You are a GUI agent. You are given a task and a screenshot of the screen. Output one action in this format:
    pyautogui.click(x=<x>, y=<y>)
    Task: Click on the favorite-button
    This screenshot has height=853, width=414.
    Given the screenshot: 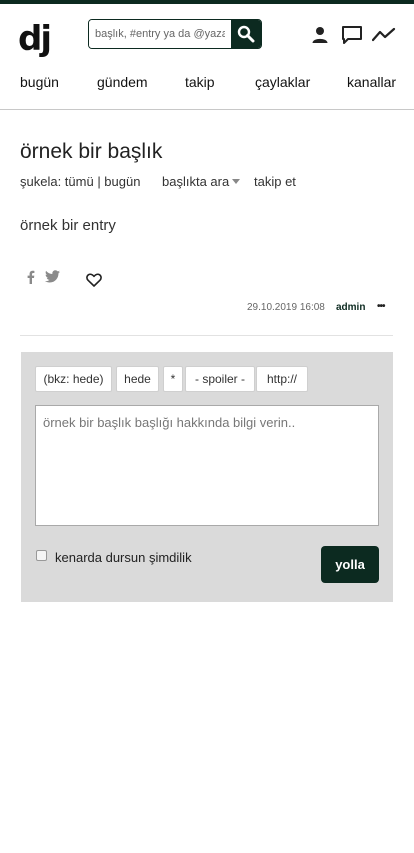 What is the action you would take?
    pyautogui.click(x=94, y=281)
    